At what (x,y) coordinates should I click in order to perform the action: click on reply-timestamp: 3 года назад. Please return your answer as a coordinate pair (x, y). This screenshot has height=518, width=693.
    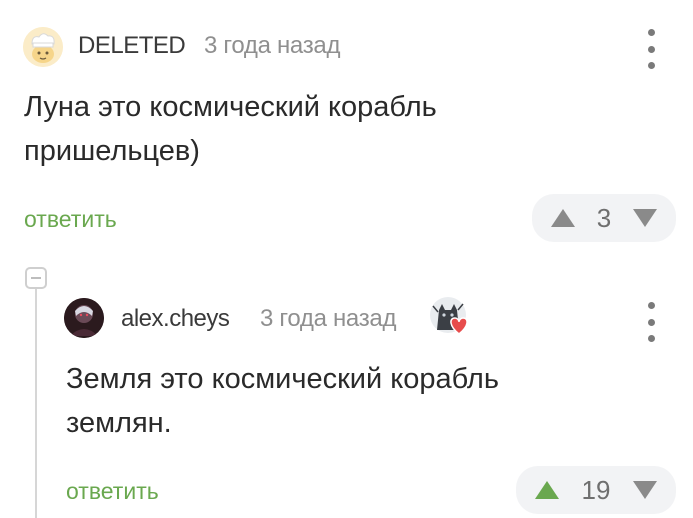
    Looking at the image, I should click on (328, 319).